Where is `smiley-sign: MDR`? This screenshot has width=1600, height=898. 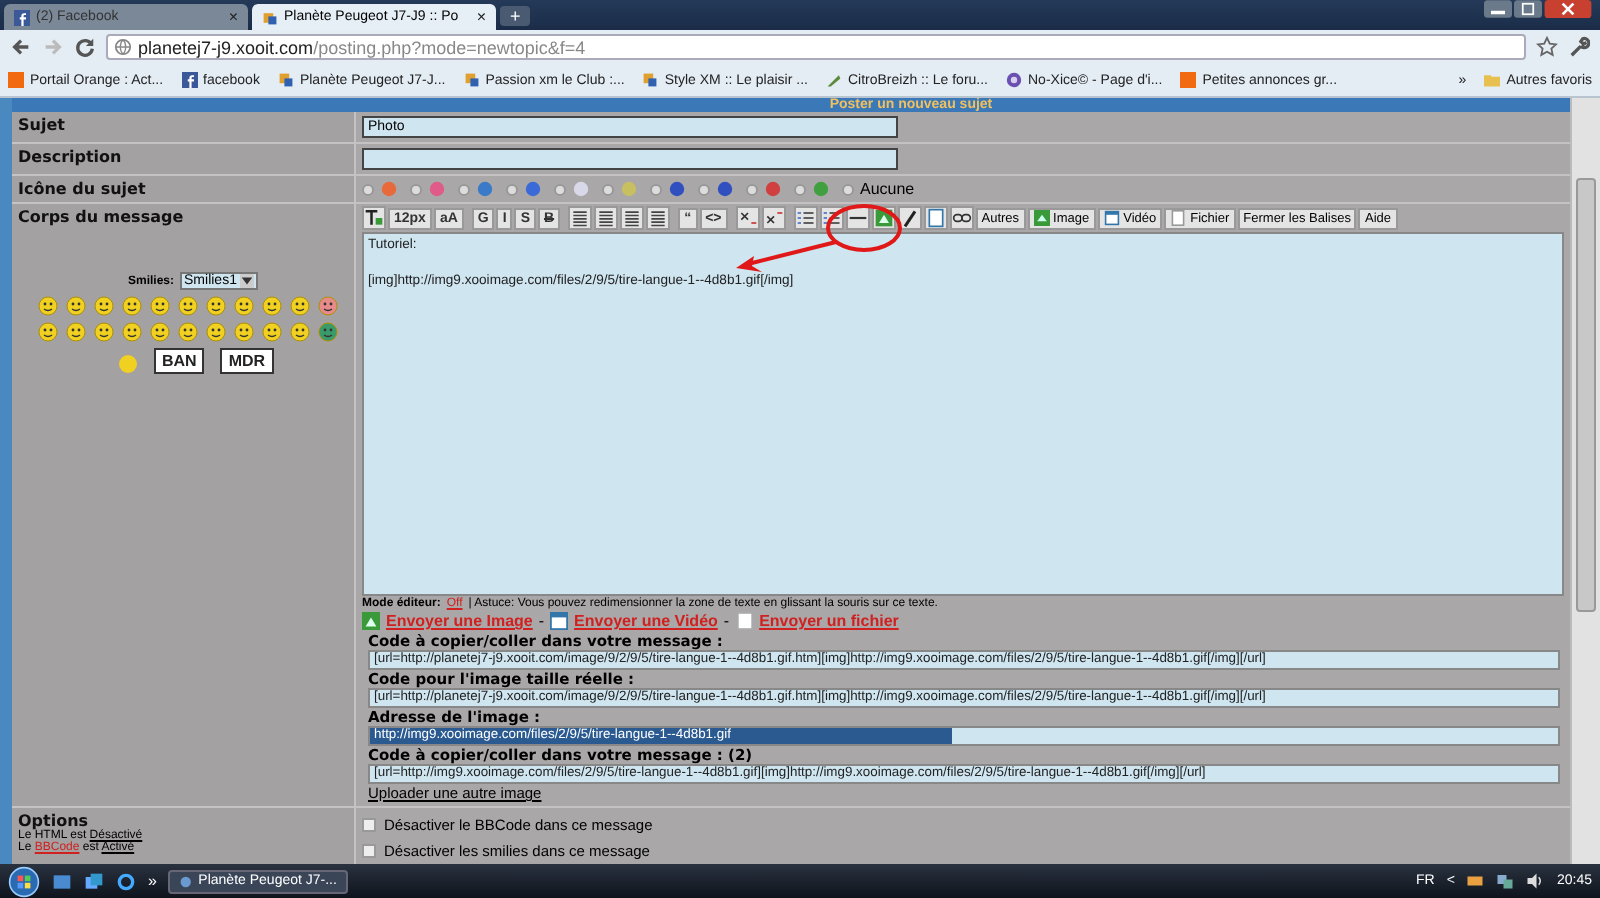 smiley-sign: MDR is located at coordinates (247, 361).